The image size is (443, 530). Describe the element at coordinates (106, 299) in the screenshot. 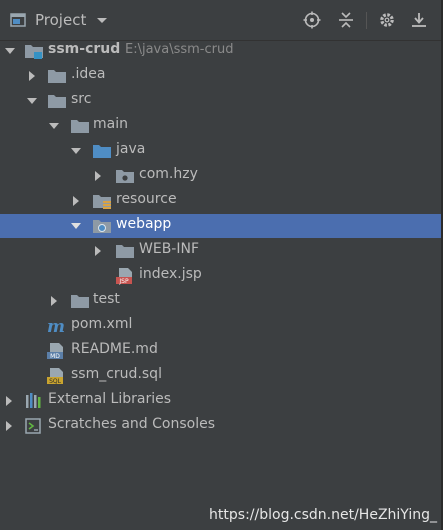

I see `tree-item-label: test` at that location.